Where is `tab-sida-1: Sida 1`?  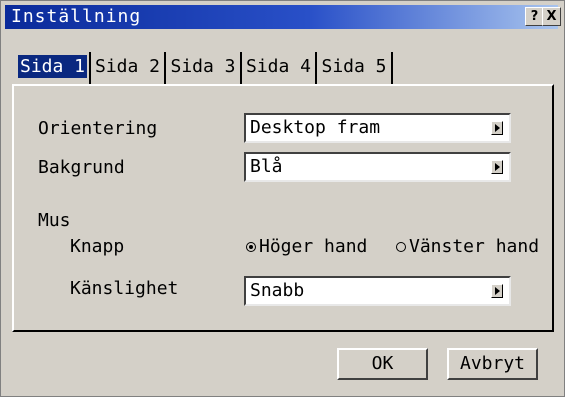 tab-sida-1: Sida 1 is located at coordinates (53, 68).